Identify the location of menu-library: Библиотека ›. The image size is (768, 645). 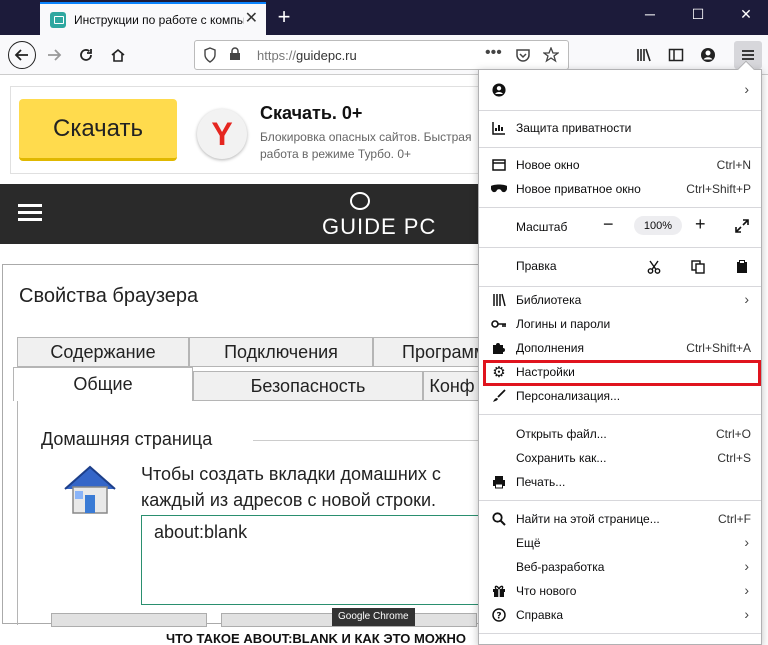
(620, 300).